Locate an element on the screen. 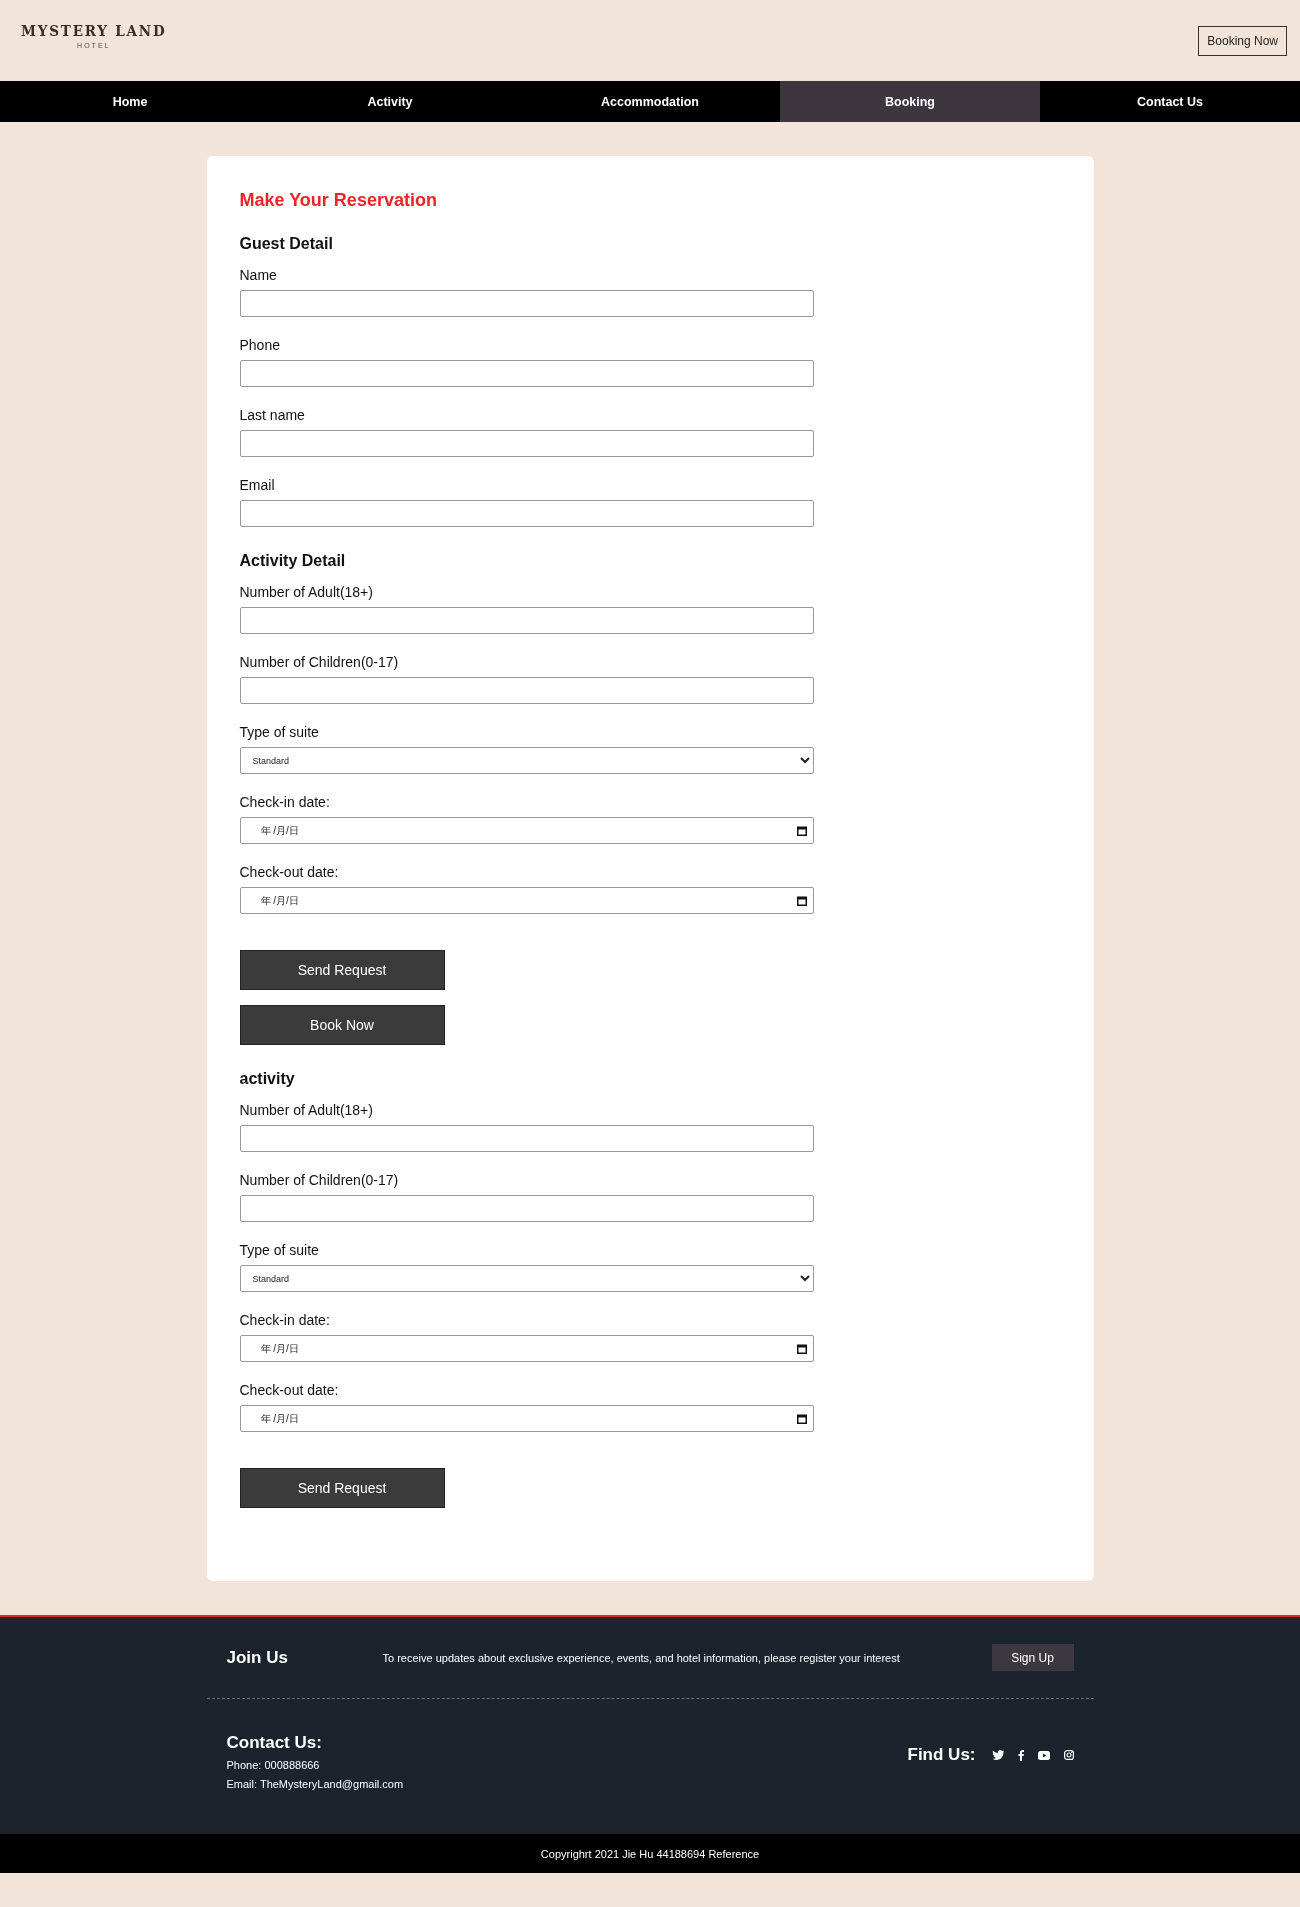 The height and width of the screenshot is (1907, 1300). contact-email: Email: TheMysteryLand@gmail.com is located at coordinates (315, 1784).